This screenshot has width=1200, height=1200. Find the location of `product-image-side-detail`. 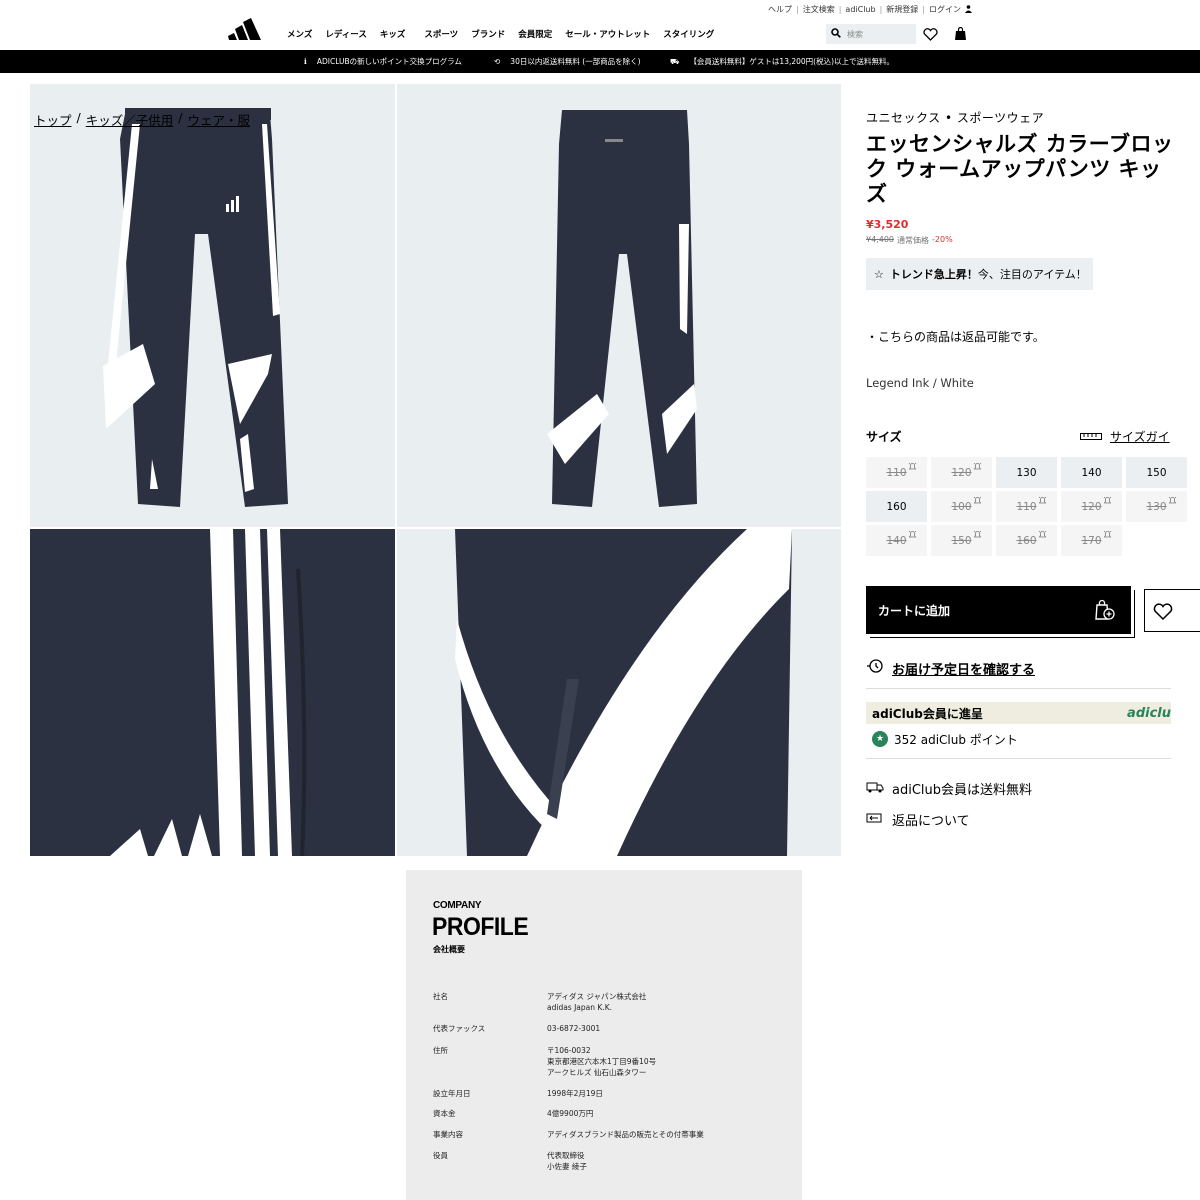

product-image-side-detail is located at coordinates (212, 692).